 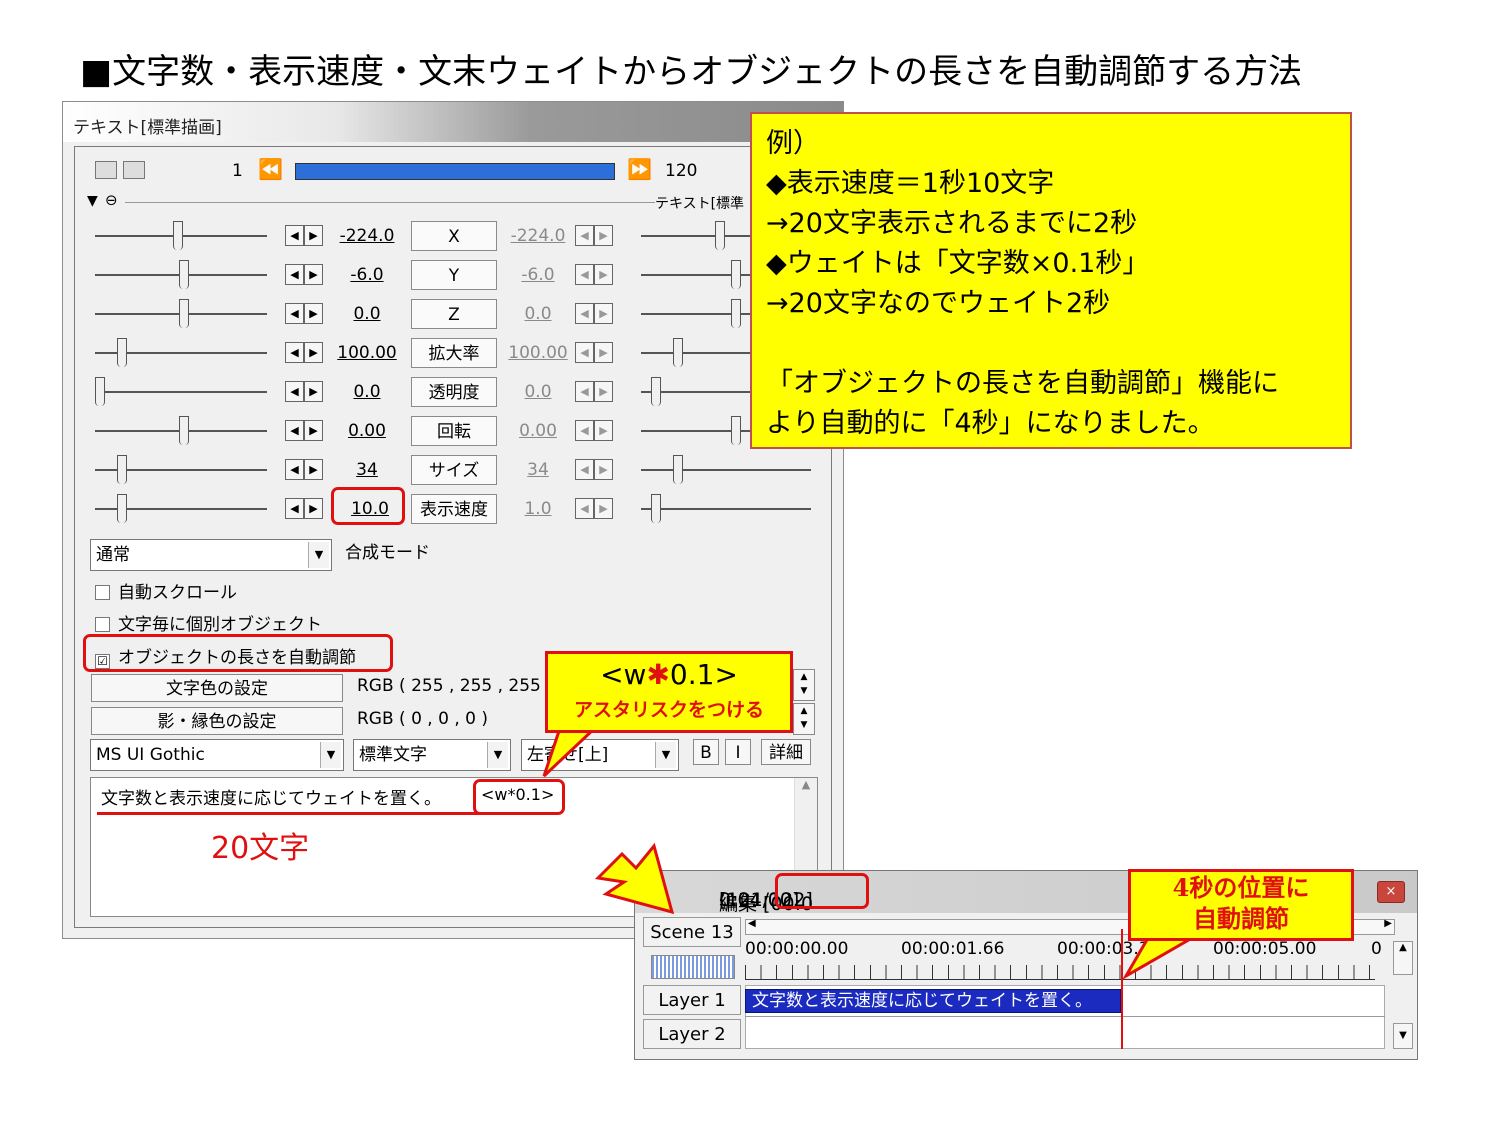 I want to click on param-button-rotation: 回転, so click(x=454, y=431).